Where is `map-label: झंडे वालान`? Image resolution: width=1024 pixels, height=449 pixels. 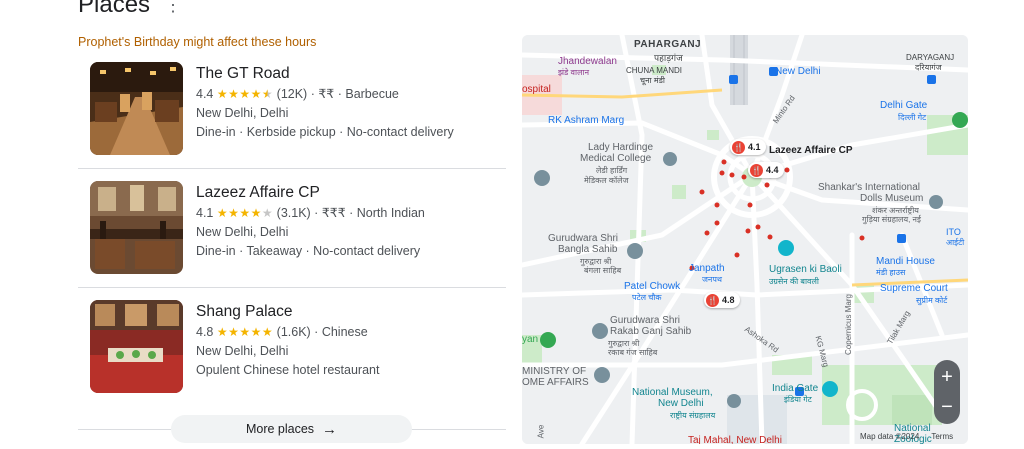
map-label: झंडे वालान is located at coordinates (574, 72).